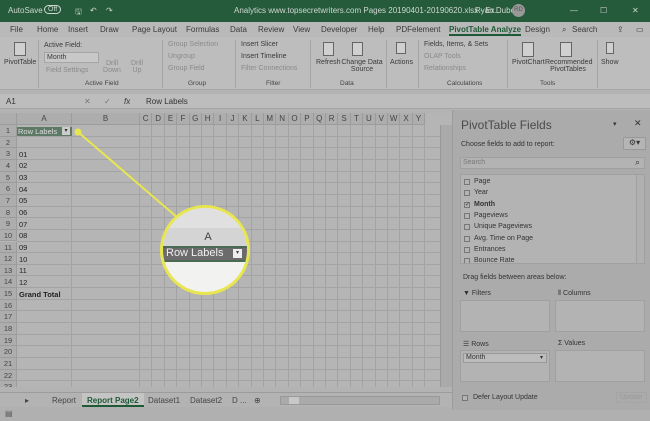  I want to click on close-icon: ✕, so click(635, 10).